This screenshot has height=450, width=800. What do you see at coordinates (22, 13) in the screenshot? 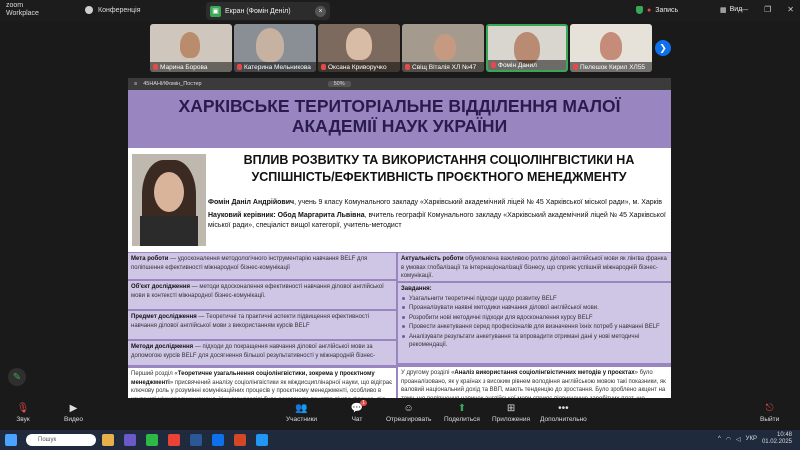
I see `logo-line-2: Workplace` at bounding box center [22, 13].